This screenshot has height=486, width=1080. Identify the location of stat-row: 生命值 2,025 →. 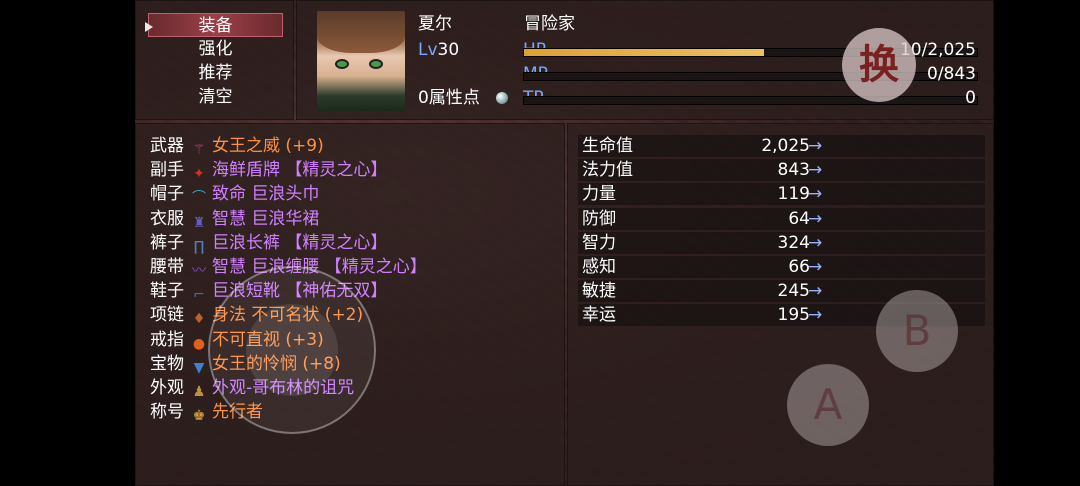
(781, 146).